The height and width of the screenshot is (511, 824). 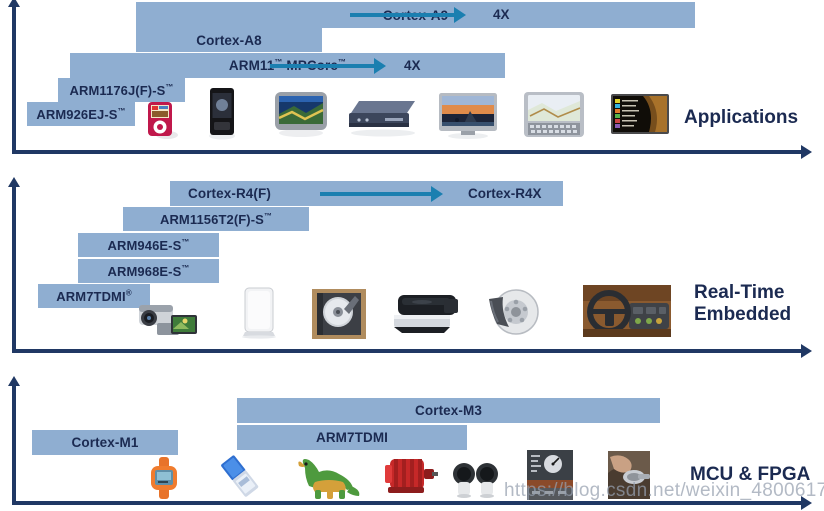 What do you see at coordinates (640, 114) in the screenshot?
I see `product-tablet-media-player` at bounding box center [640, 114].